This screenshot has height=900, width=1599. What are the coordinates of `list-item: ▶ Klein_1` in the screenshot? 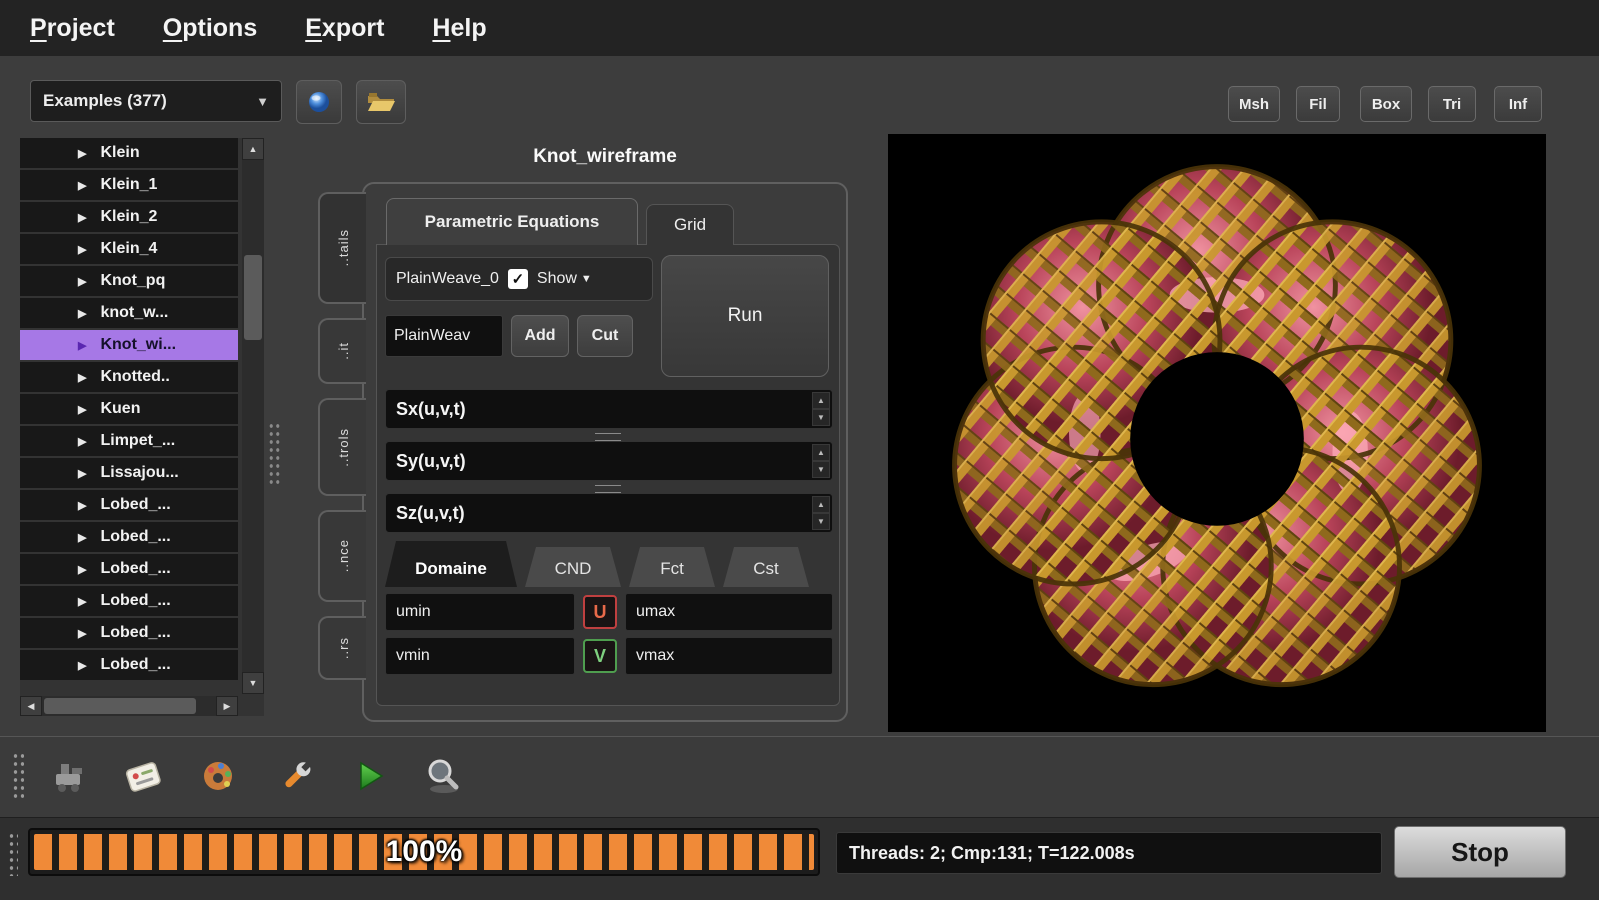 It's located at (129, 185).